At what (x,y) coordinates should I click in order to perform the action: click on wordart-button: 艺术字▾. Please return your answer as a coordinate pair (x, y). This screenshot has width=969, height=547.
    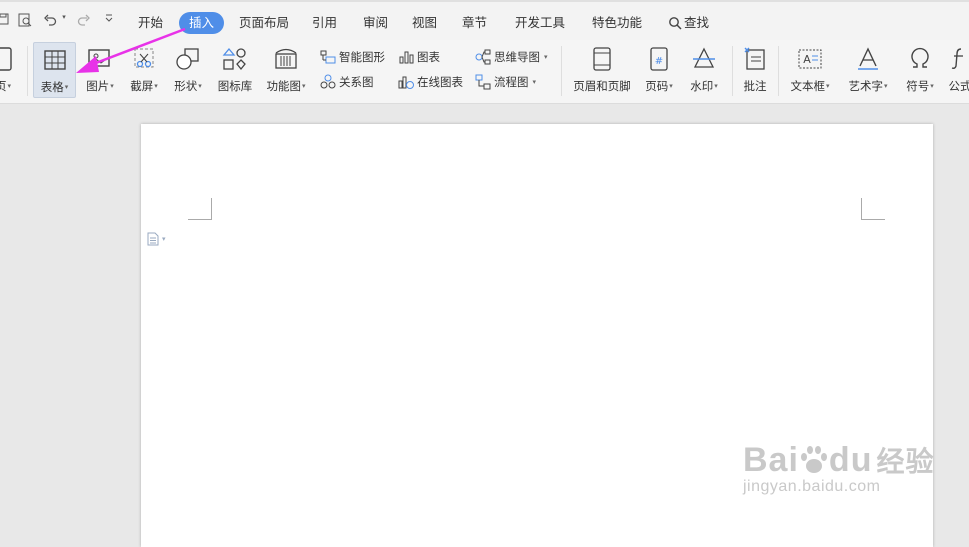
    Looking at the image, I should click on (868, 70).